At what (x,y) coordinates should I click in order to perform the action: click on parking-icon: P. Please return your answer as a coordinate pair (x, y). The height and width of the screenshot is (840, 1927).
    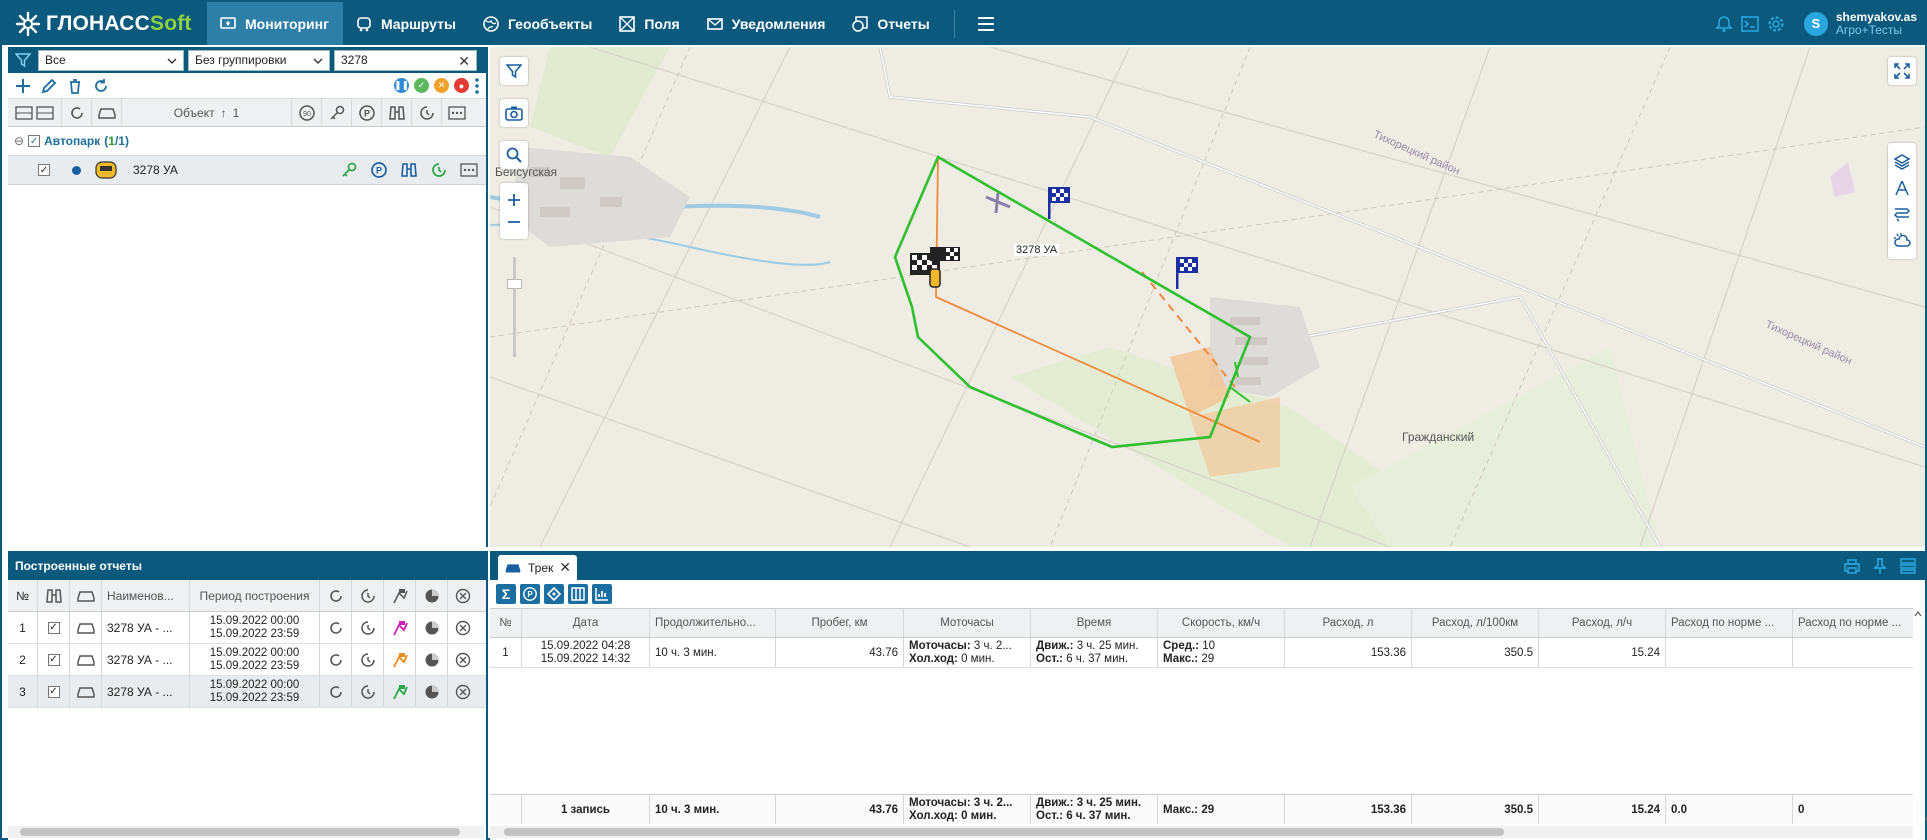
    Looking at the image, I should click on (379, 170).